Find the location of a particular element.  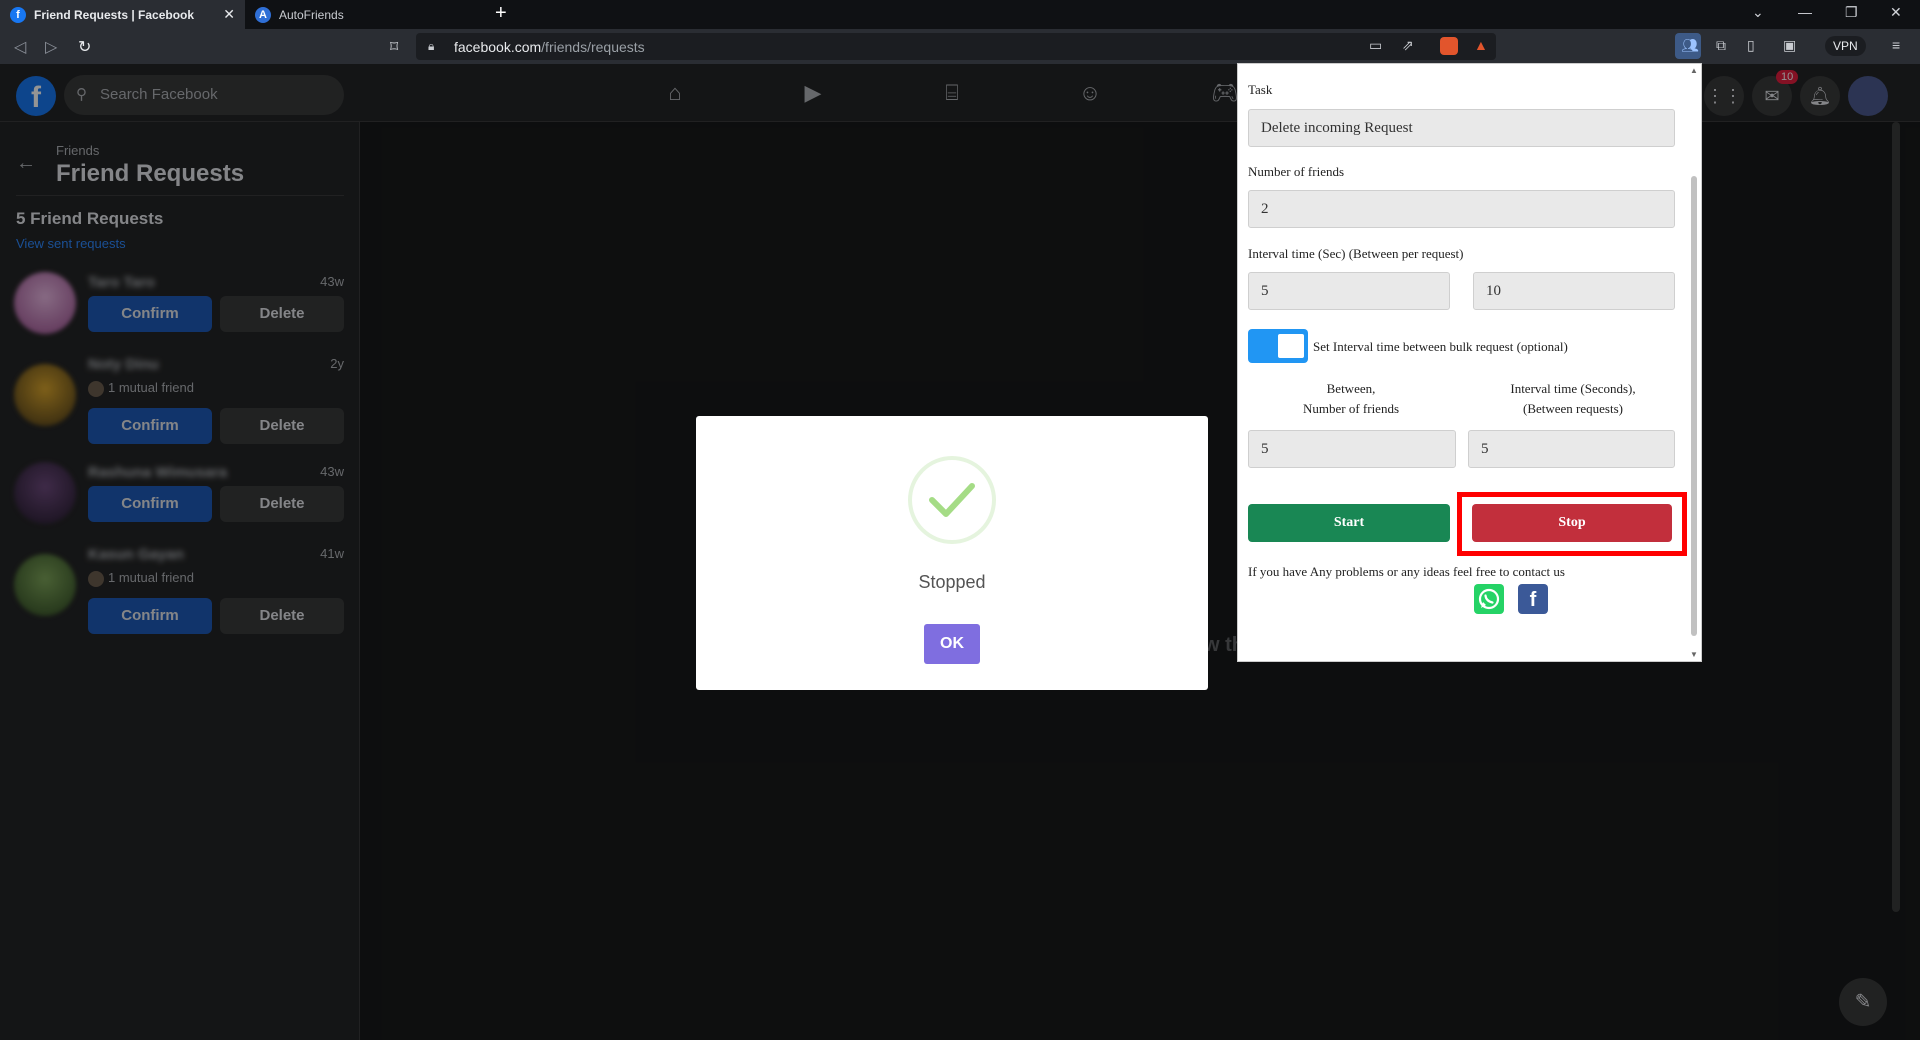

autofriends-favicon-icon: A is located at coordinates (263, 14).